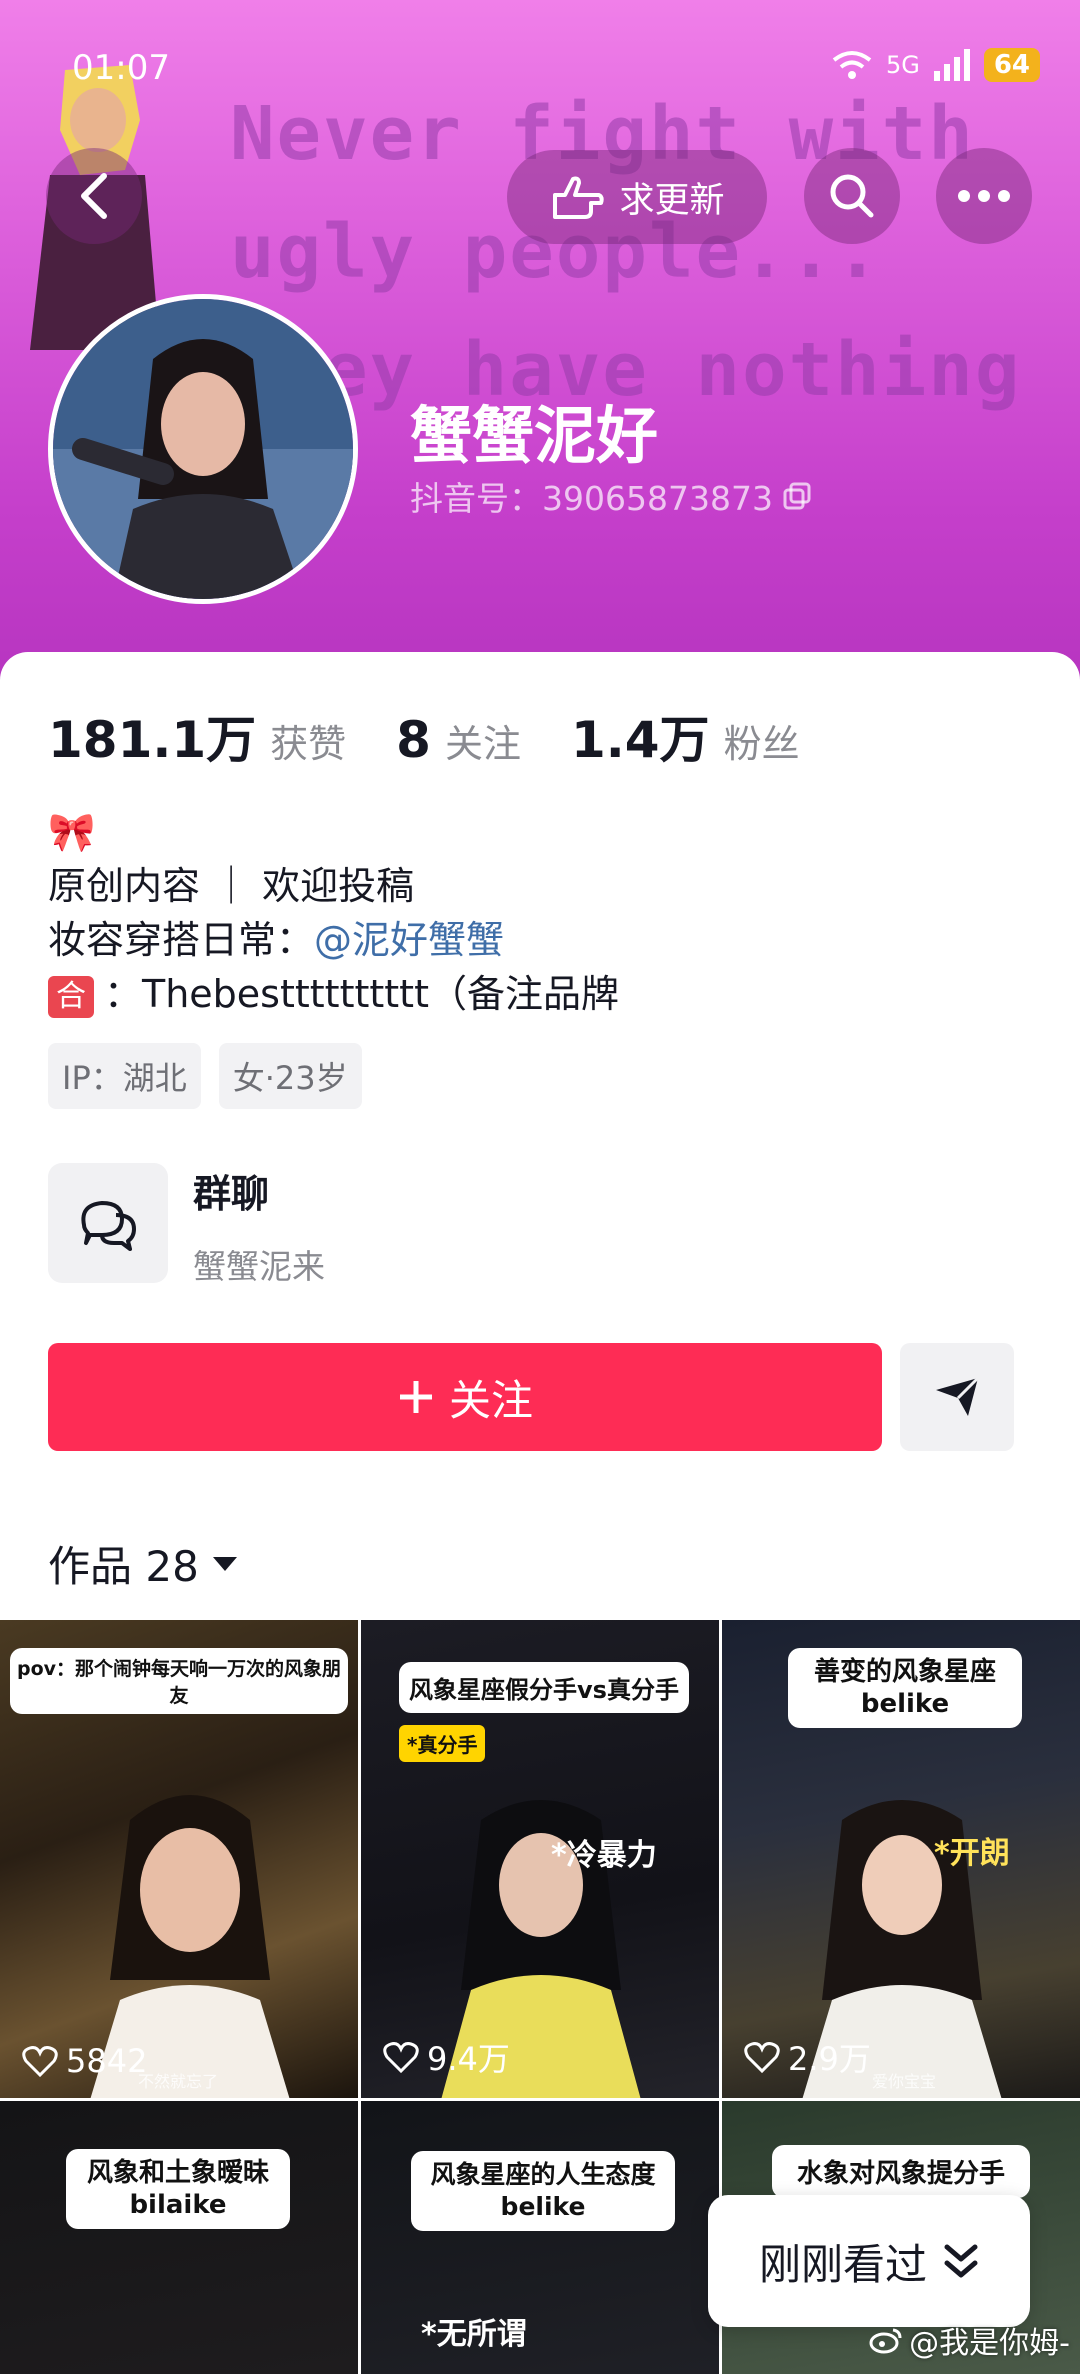  Describe the element at coordinates (544, 1687) in the screenshot. I see `video-caption: 风象星座假分手vs真分手` at that location.